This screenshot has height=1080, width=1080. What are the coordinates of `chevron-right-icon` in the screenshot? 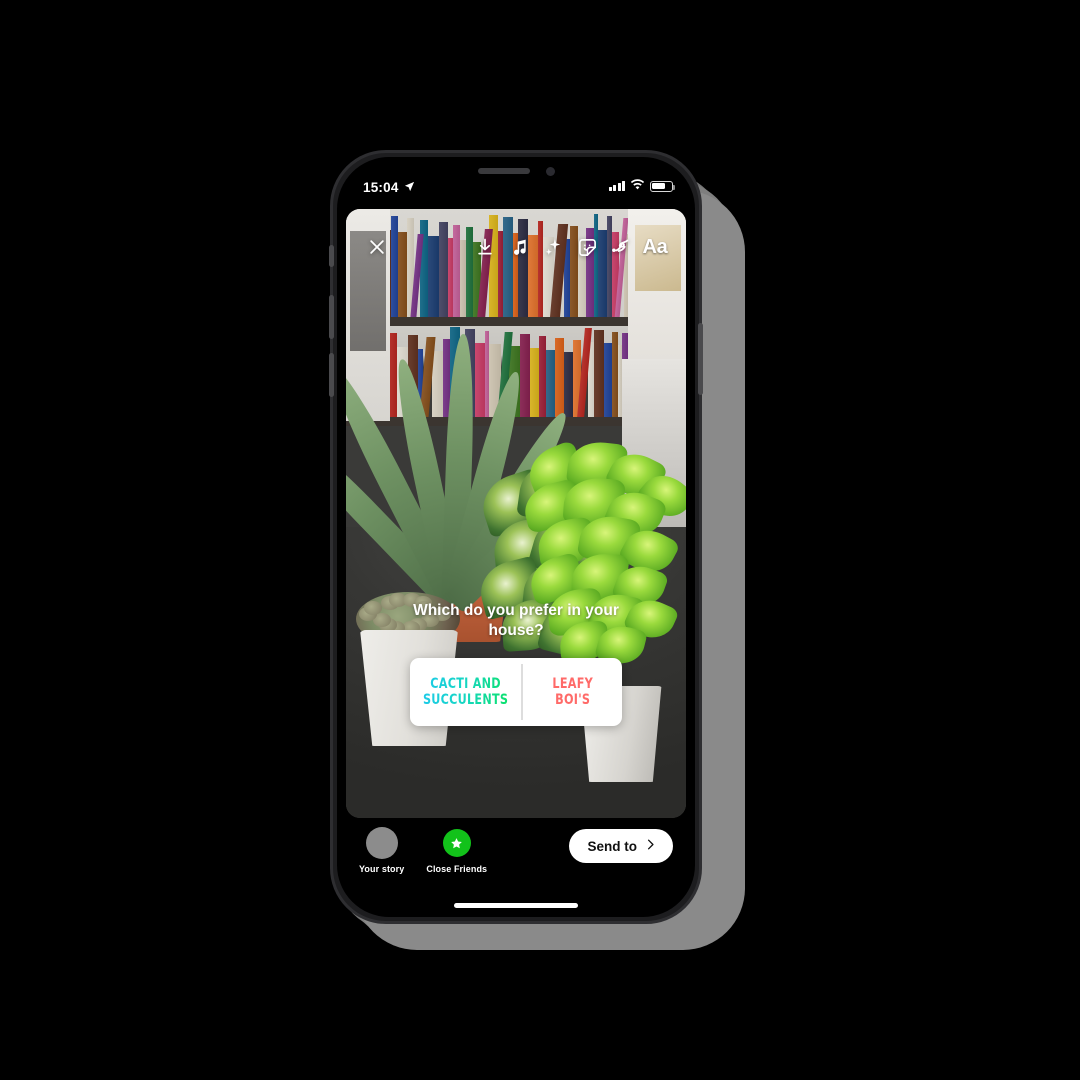 It's located at (650, 846).